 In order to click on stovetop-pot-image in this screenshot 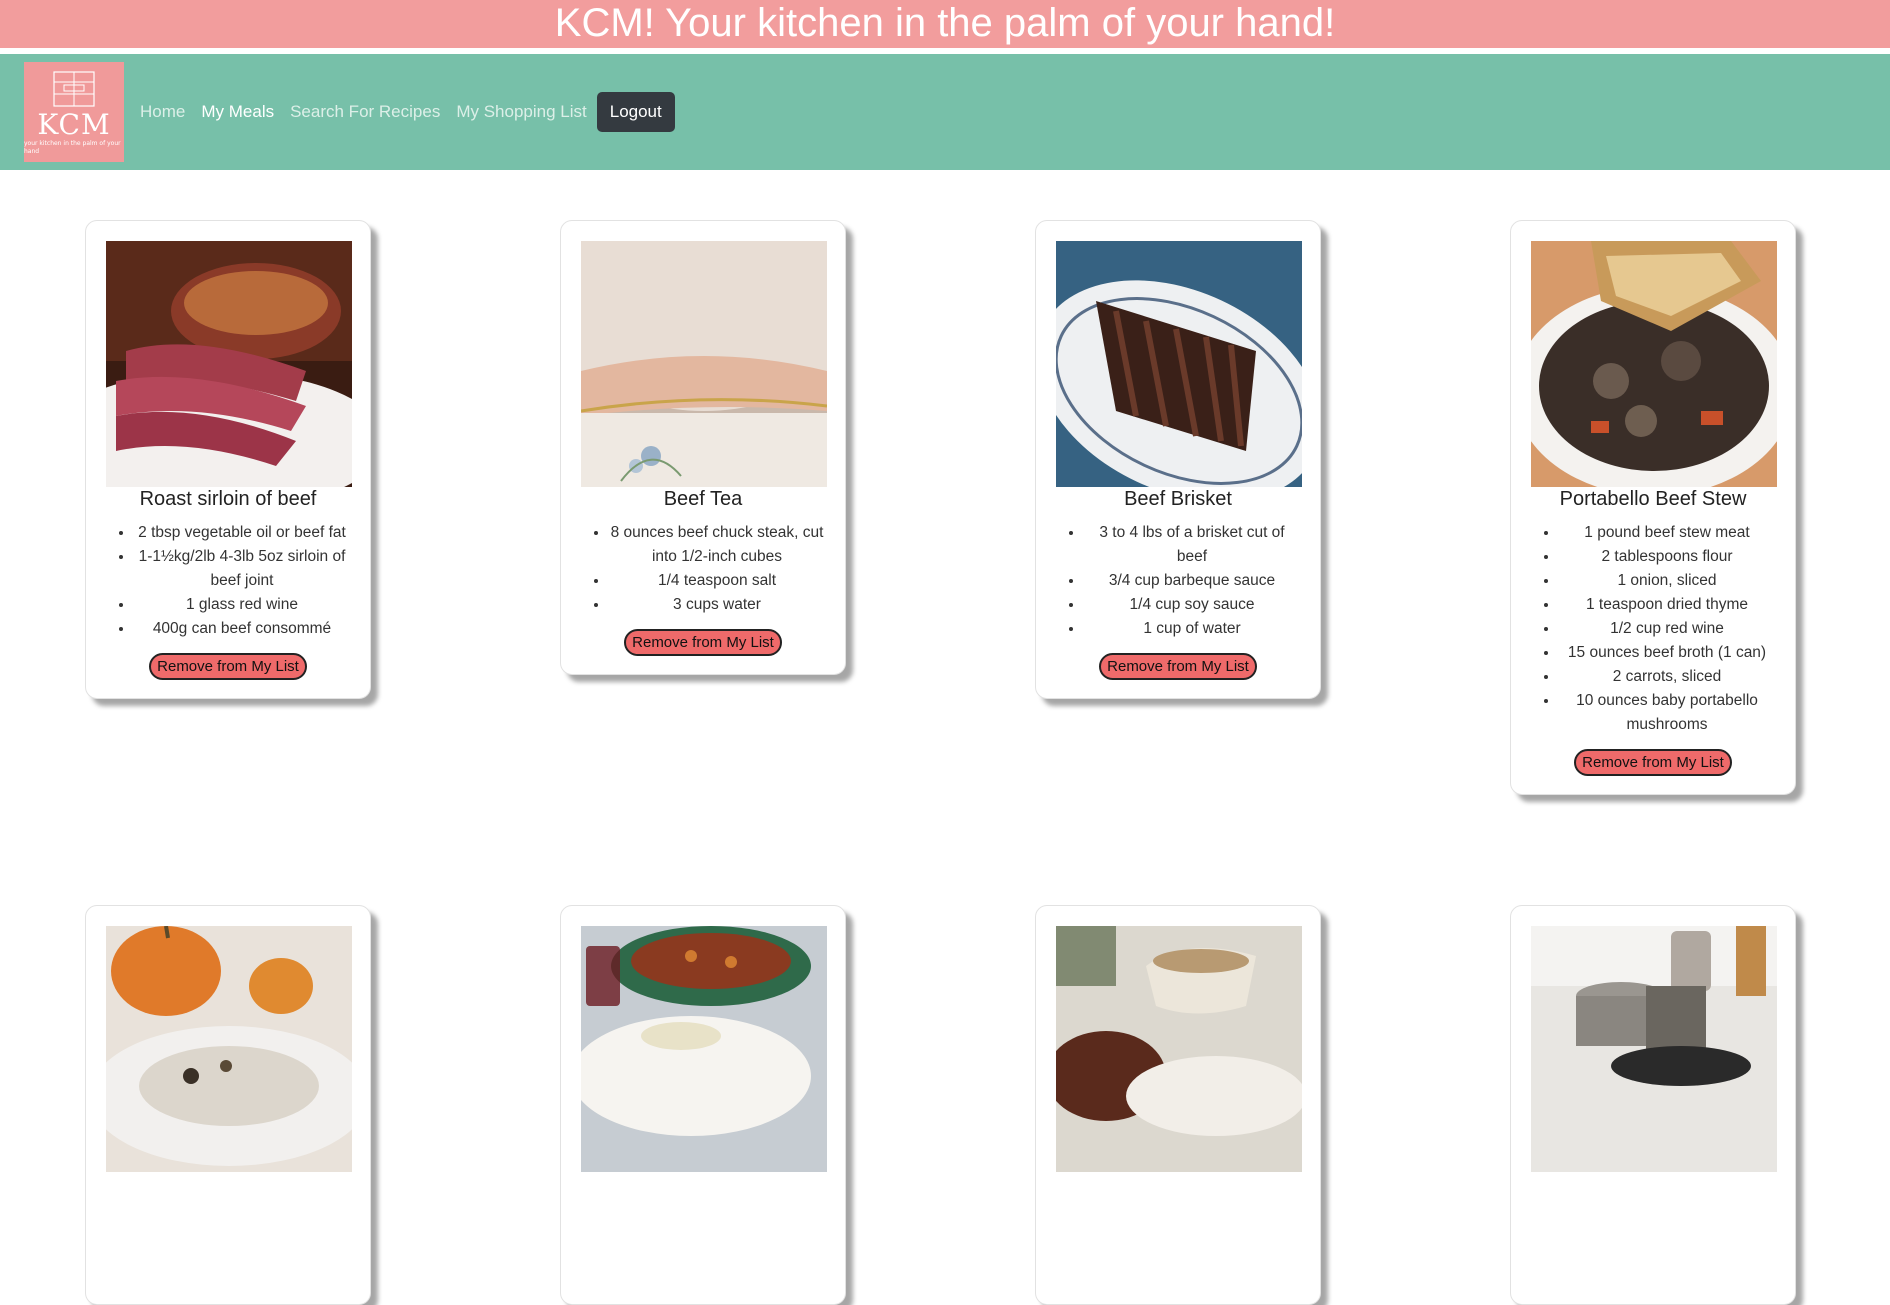, I will do `click(1654, 1049)`.